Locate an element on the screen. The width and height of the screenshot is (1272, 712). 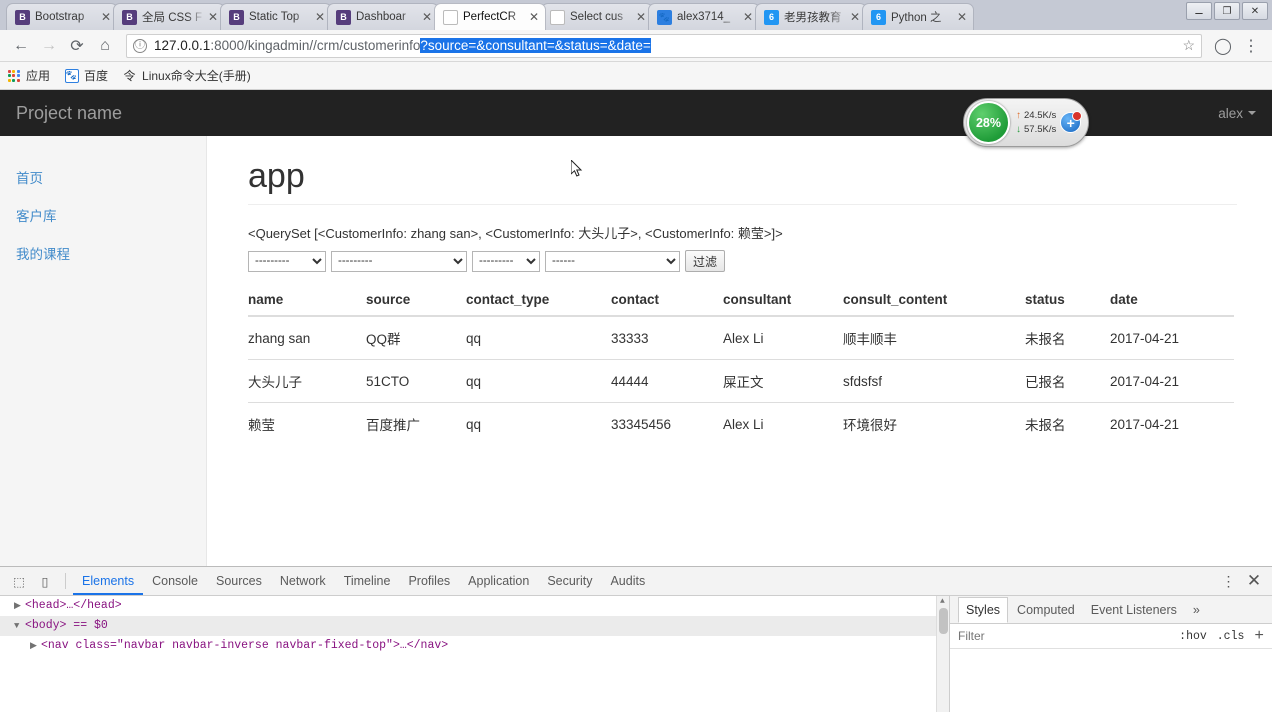
dom-scrollbar: ▲ ▼ is located at coordinates (942, 654).